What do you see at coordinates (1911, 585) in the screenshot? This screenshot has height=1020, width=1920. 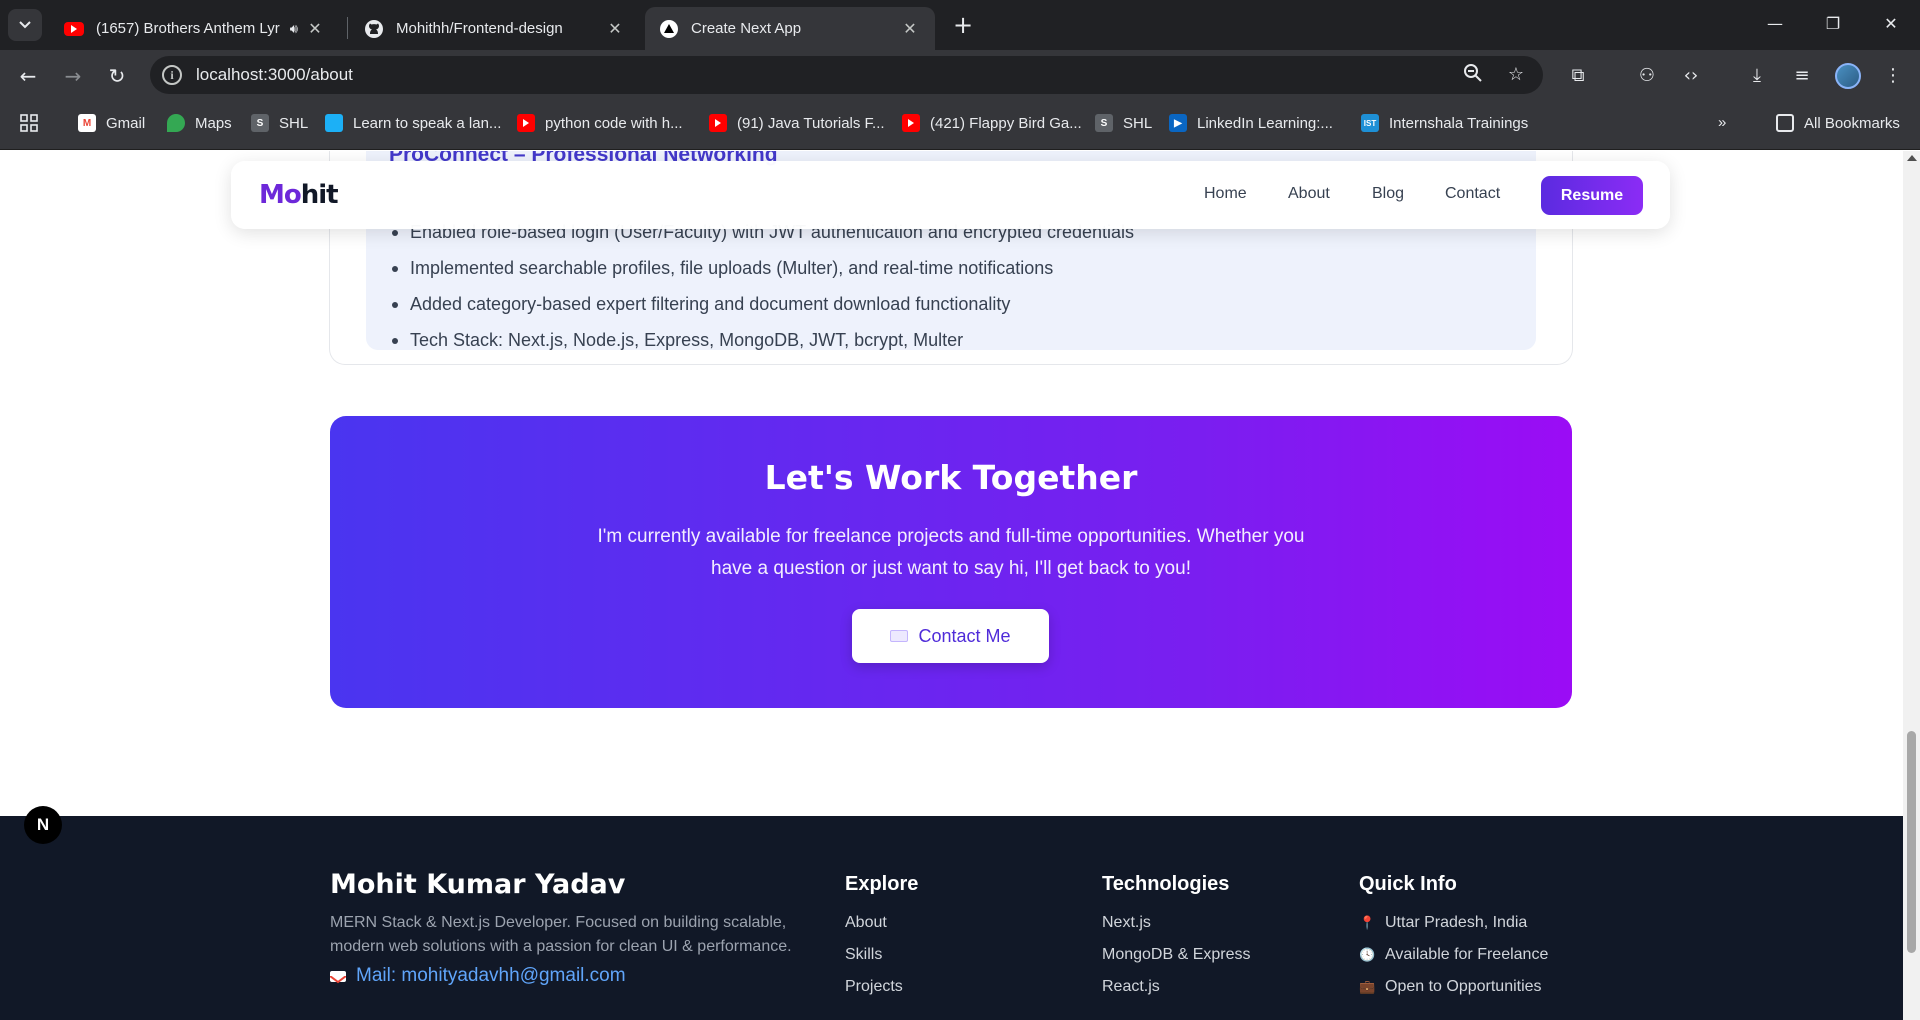 I see `page-scrollbar` at bounding box center [1911, 585].